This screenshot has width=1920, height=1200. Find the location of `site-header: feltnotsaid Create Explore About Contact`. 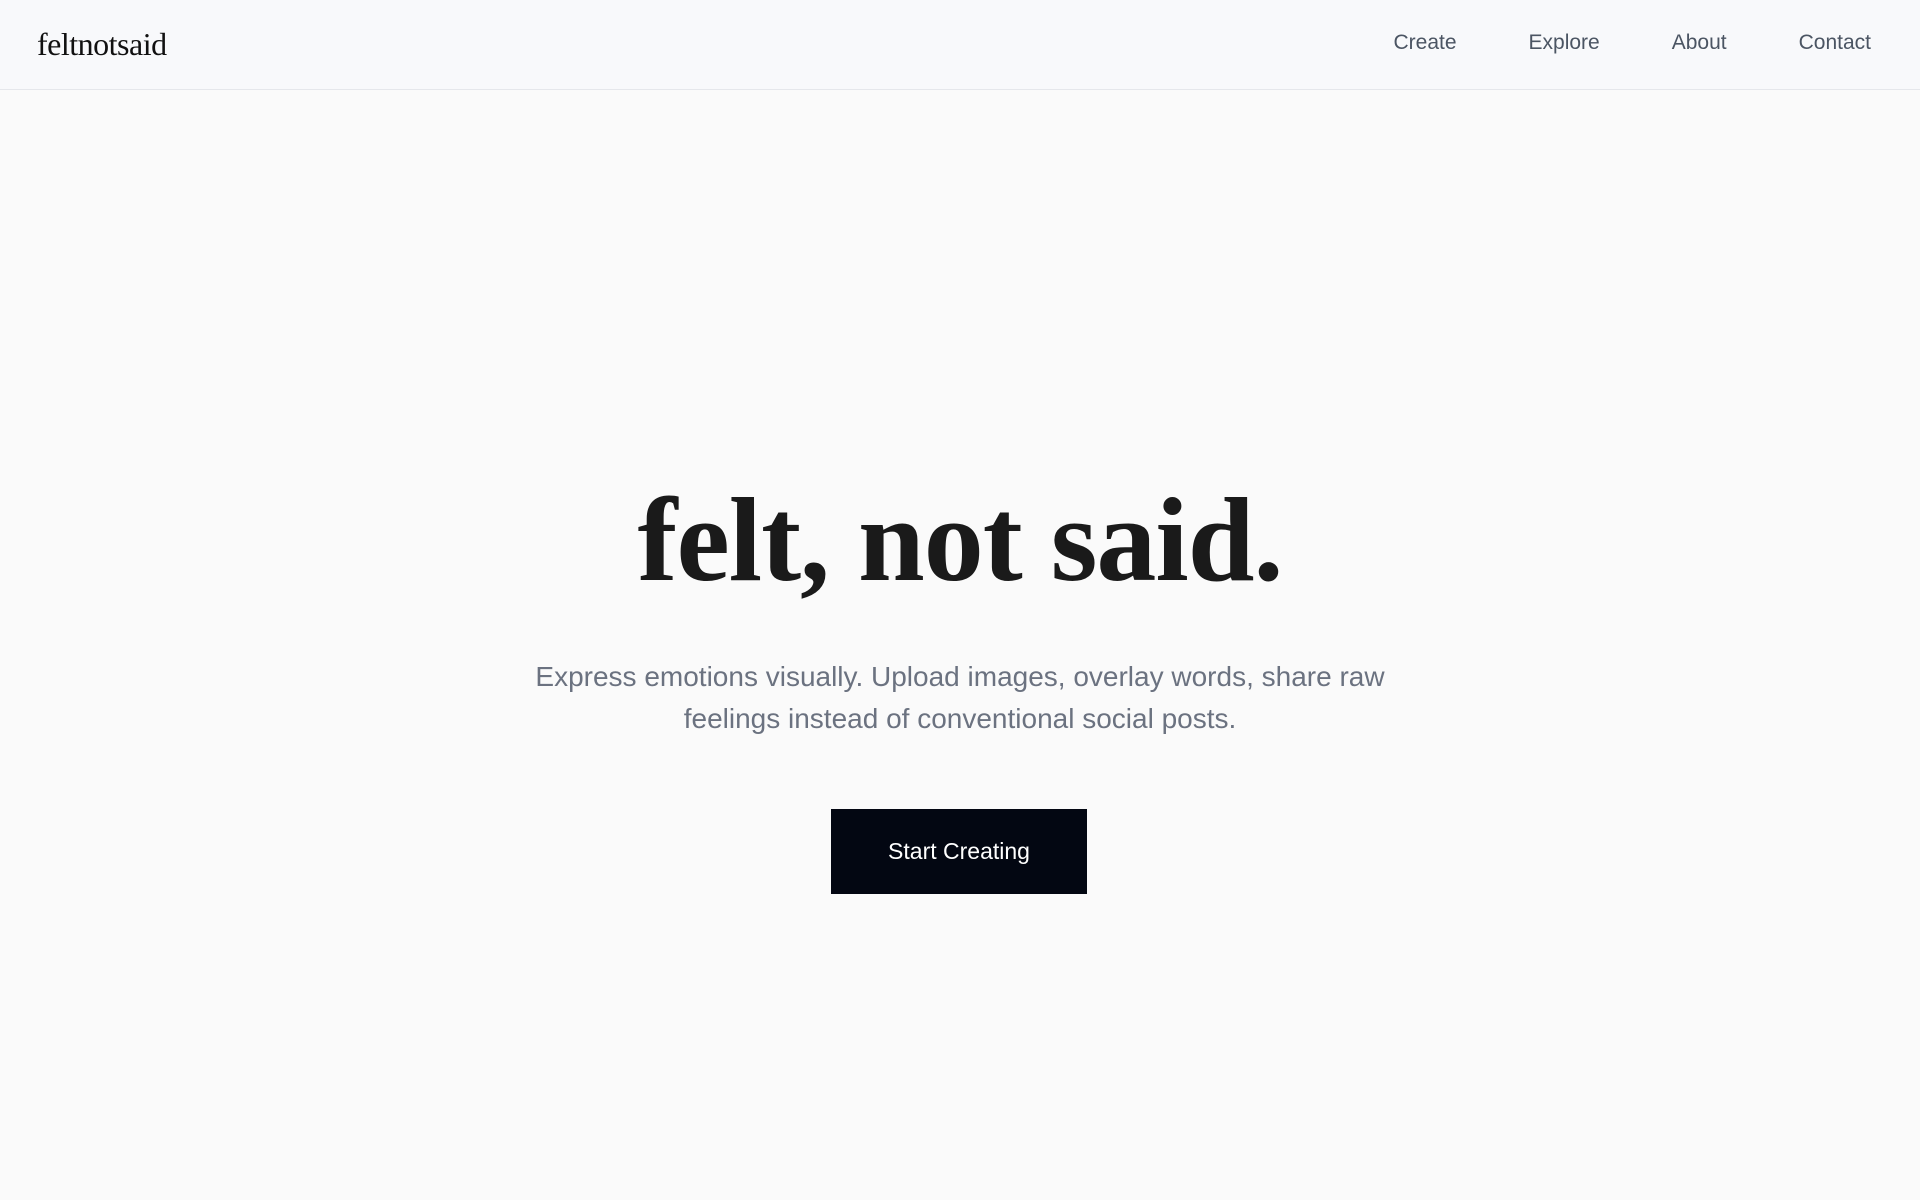

site-header: feltnotsaid Create Explore About Contact is located at coordinates (960, 45).